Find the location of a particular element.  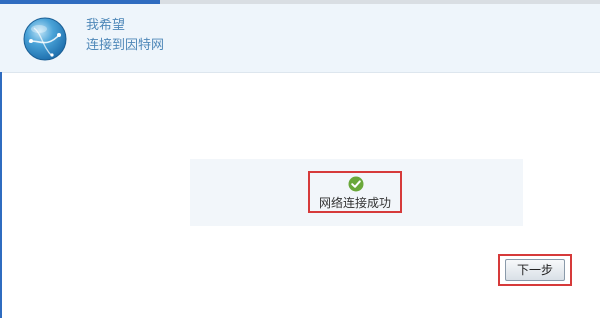

window-left-border is located at coordinates (1, 195).